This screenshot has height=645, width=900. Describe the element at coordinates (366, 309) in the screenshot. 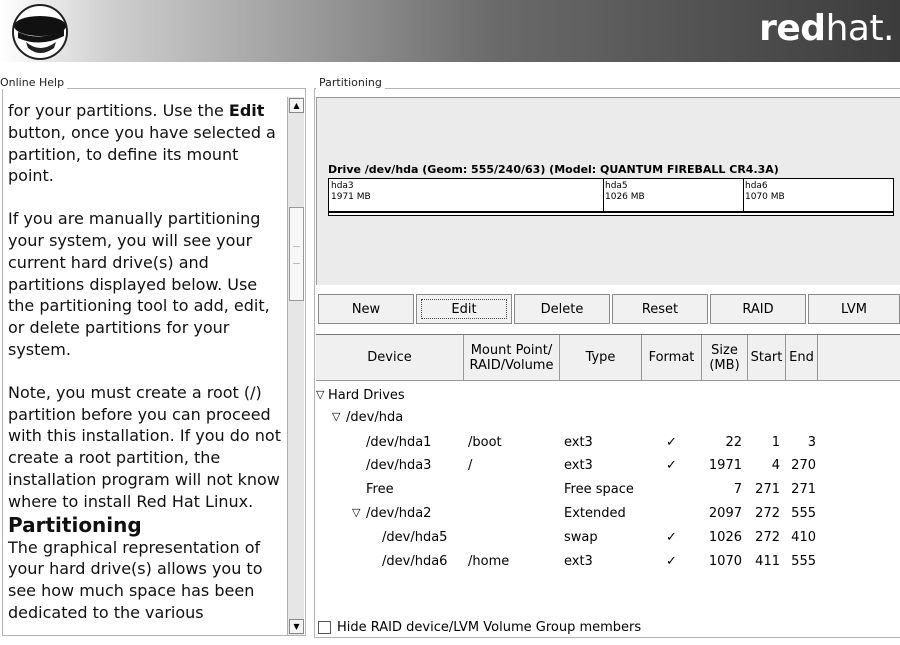

I see `new-button: New` at that location.